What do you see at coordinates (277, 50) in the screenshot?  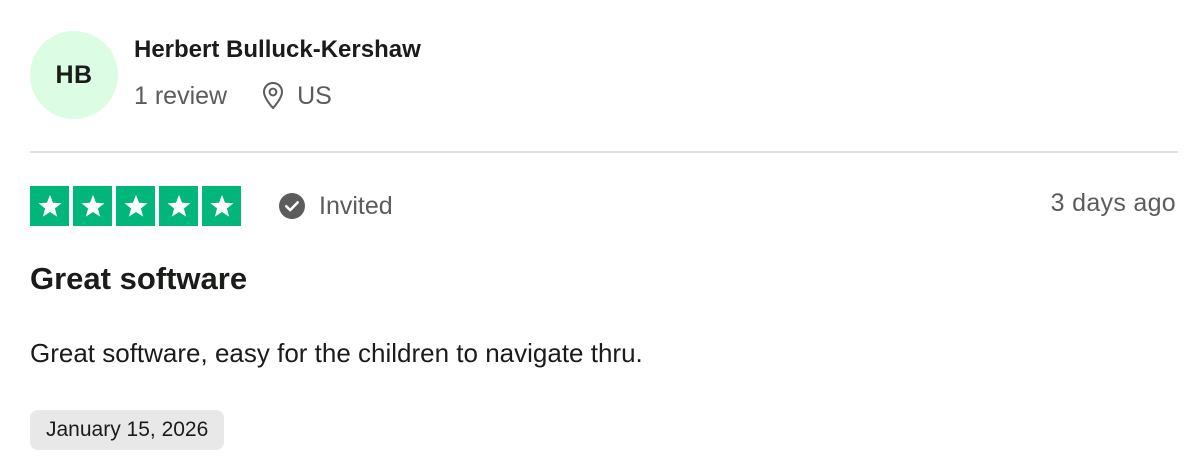 I see `reviewer-name: Herbert Bulluck-Kershaw` at bounding box center [277, 50].